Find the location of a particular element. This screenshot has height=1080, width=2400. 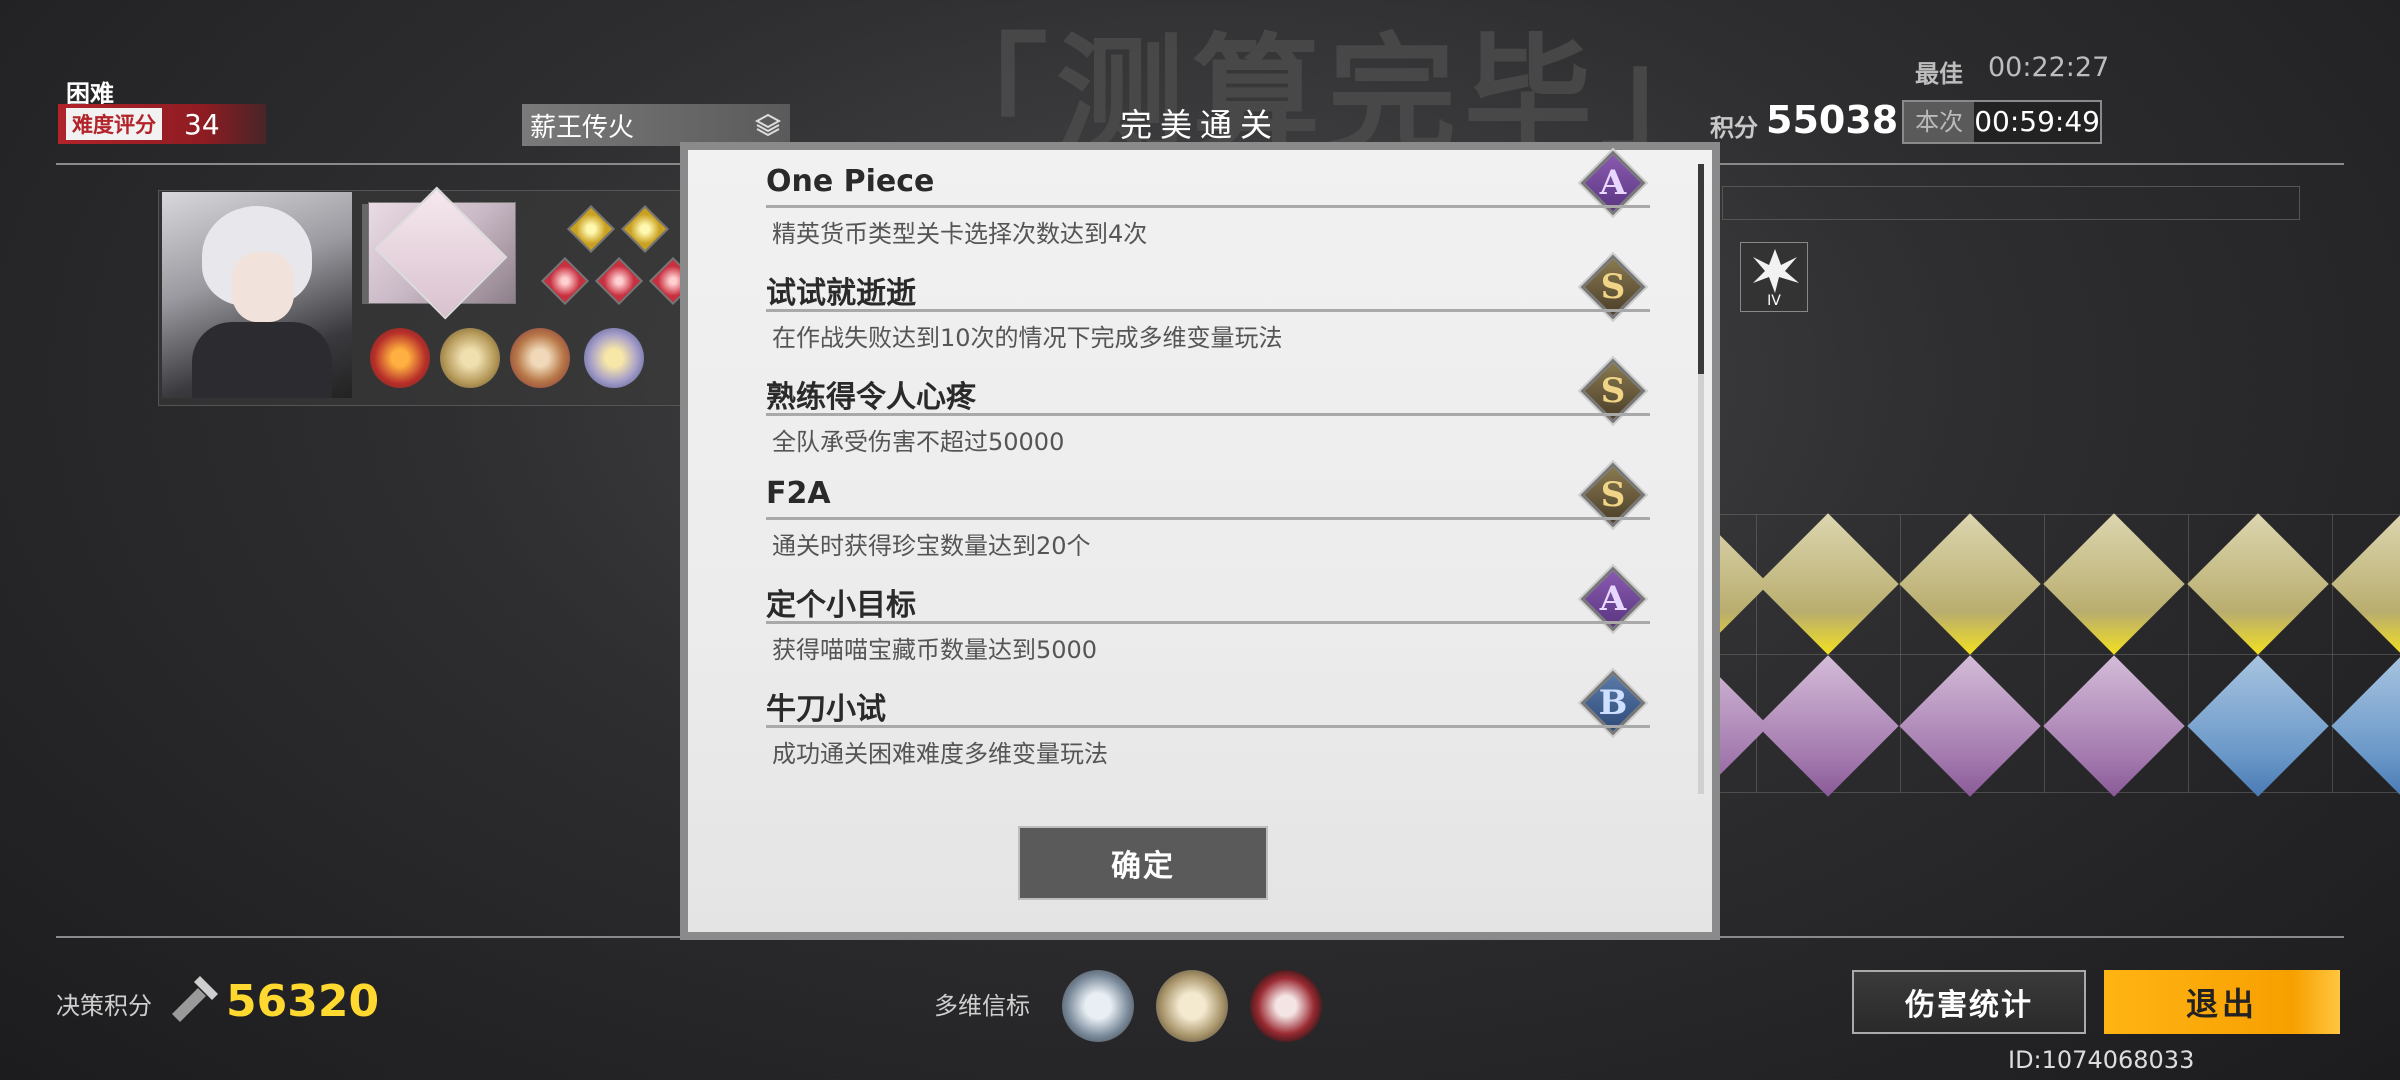

score-label: 积分 is located at coordinates (1734, 128).